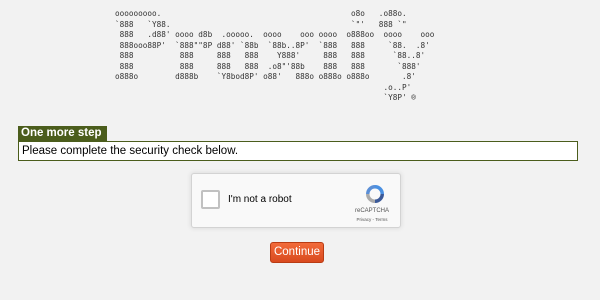 Image resolution: width=600 pixels, height=300 pixels. I want to click on recaptcha-logo-icon, so click(375, 194).